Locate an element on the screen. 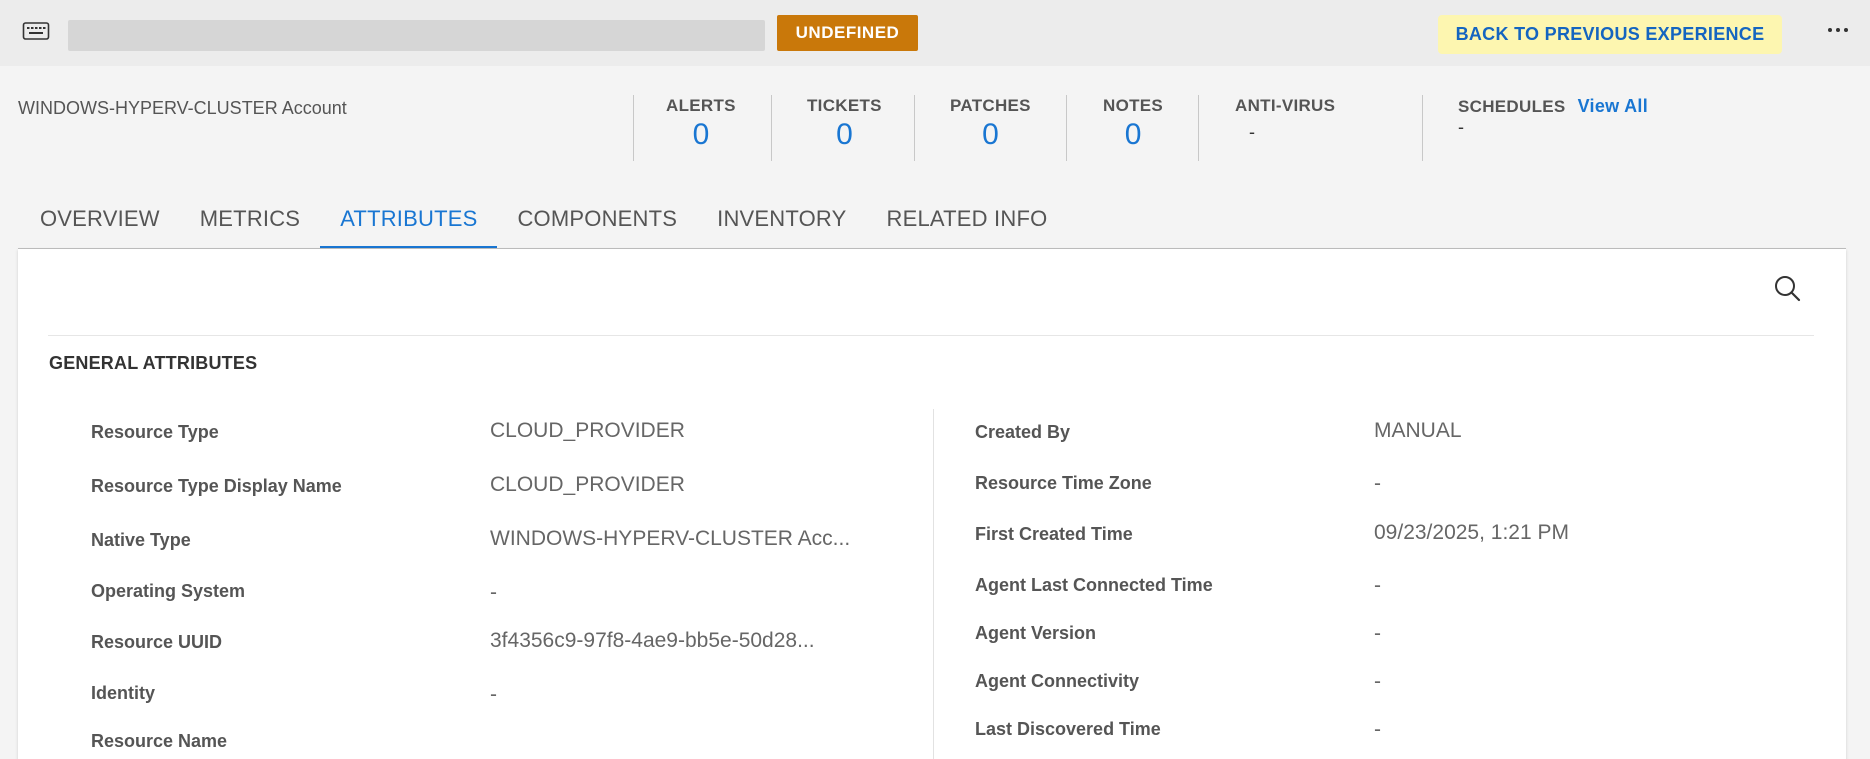 Image resolution: width=1870 pixels, height=759 pixels. keyboard-icon is located at coordinates (36, 31).